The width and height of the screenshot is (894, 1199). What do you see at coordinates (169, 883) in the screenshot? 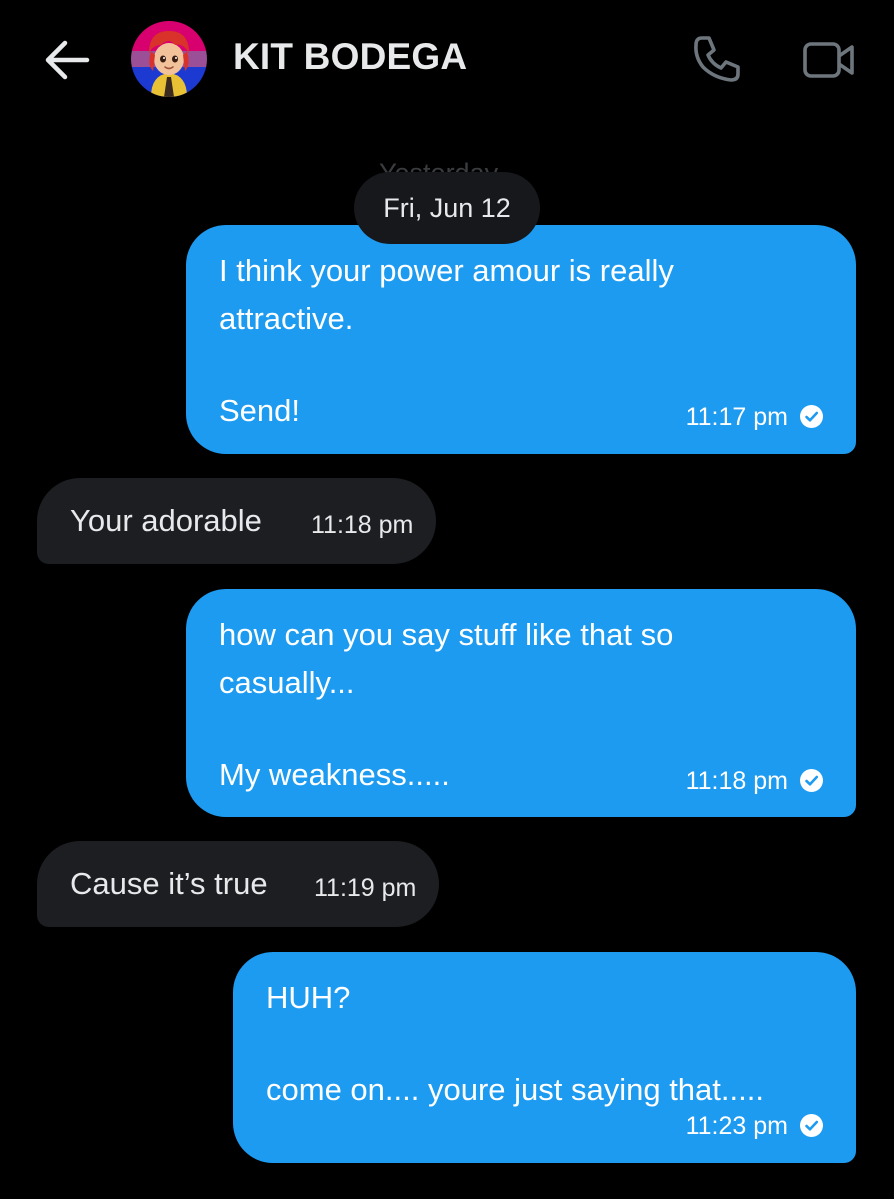
I see `message-text-line: Cause it’s true` at bounding box center [169, 883].